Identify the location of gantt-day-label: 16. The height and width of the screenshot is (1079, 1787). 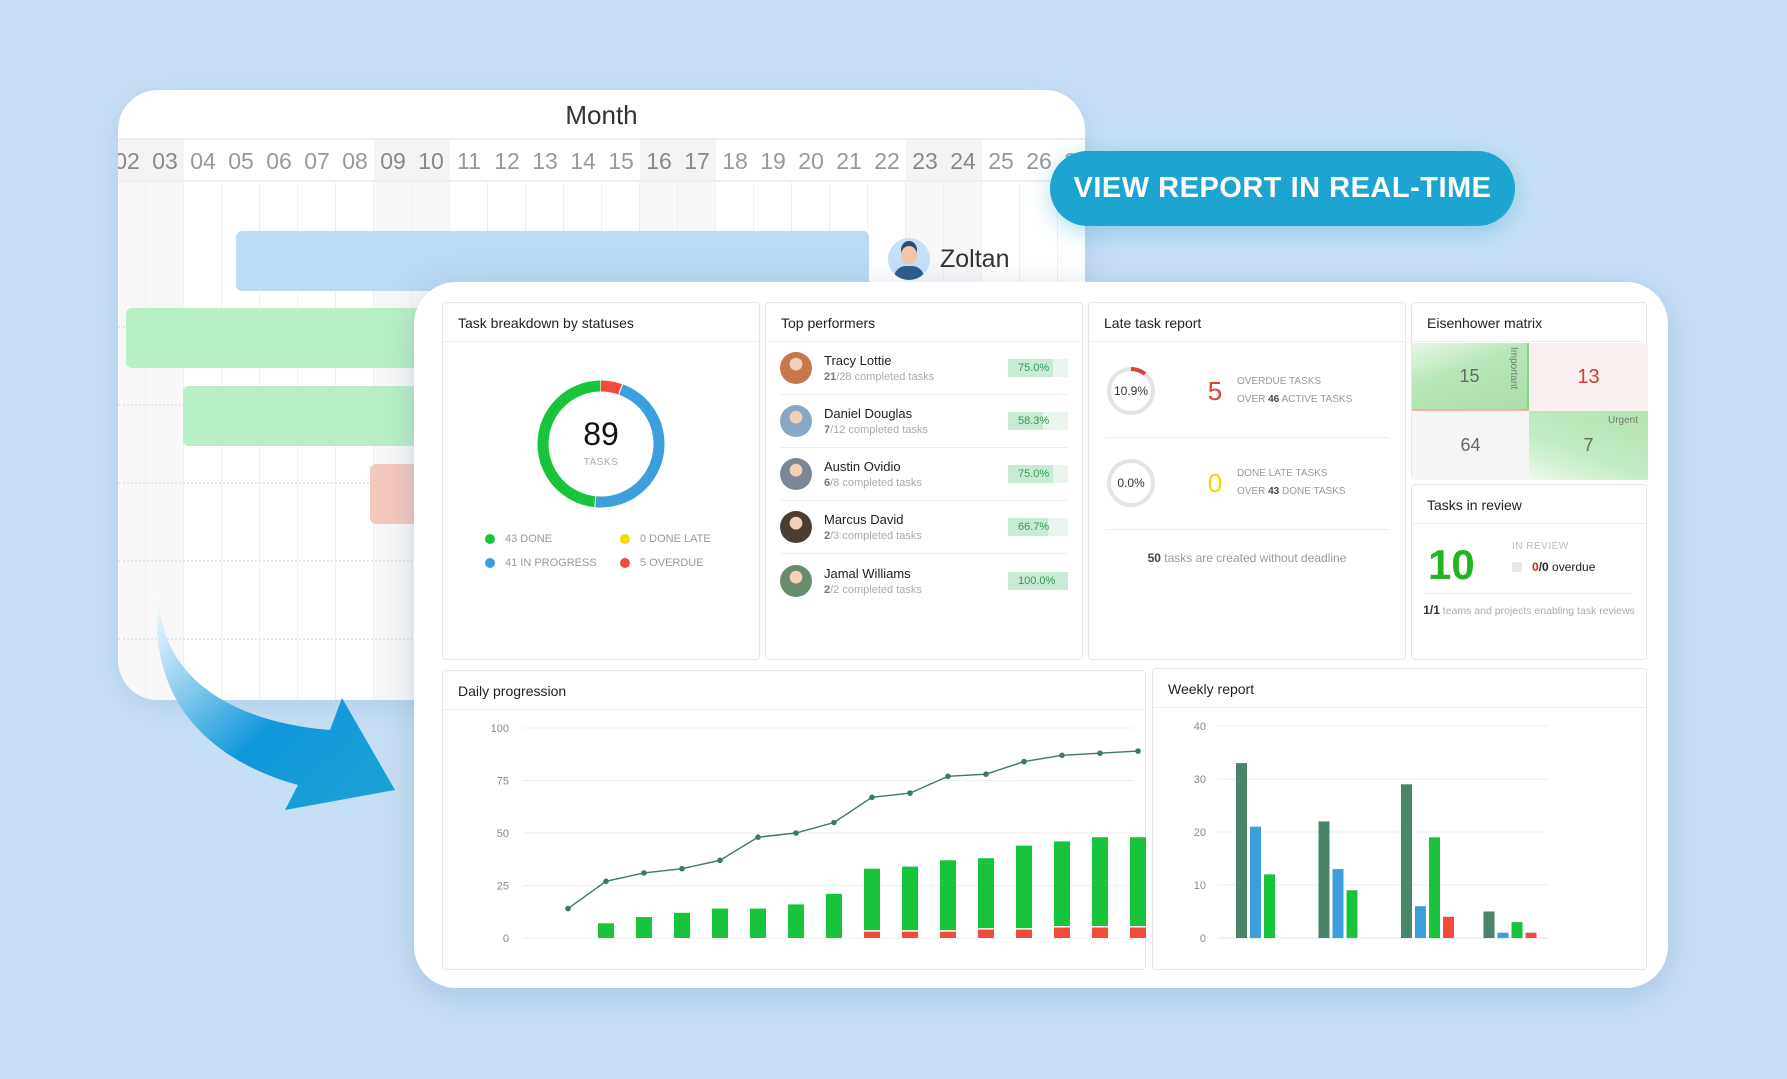
(659, 160).